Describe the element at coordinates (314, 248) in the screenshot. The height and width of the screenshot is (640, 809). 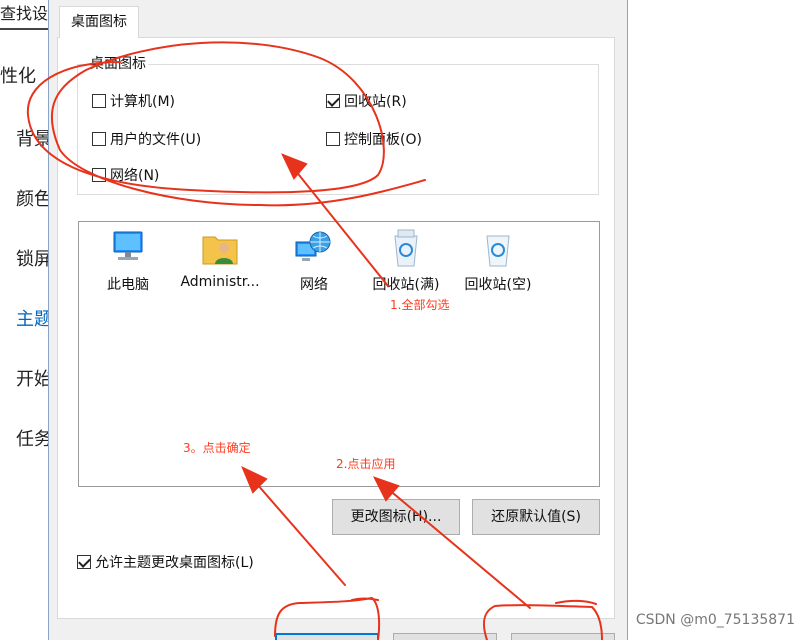
I see `network-icon` at that location.